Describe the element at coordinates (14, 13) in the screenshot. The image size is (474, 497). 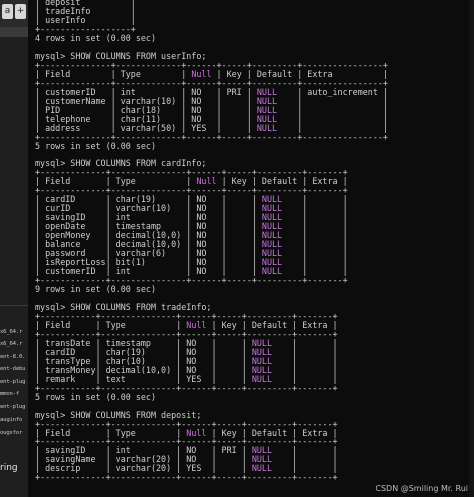
I see `sidebar-toolbar: a +` at that location.